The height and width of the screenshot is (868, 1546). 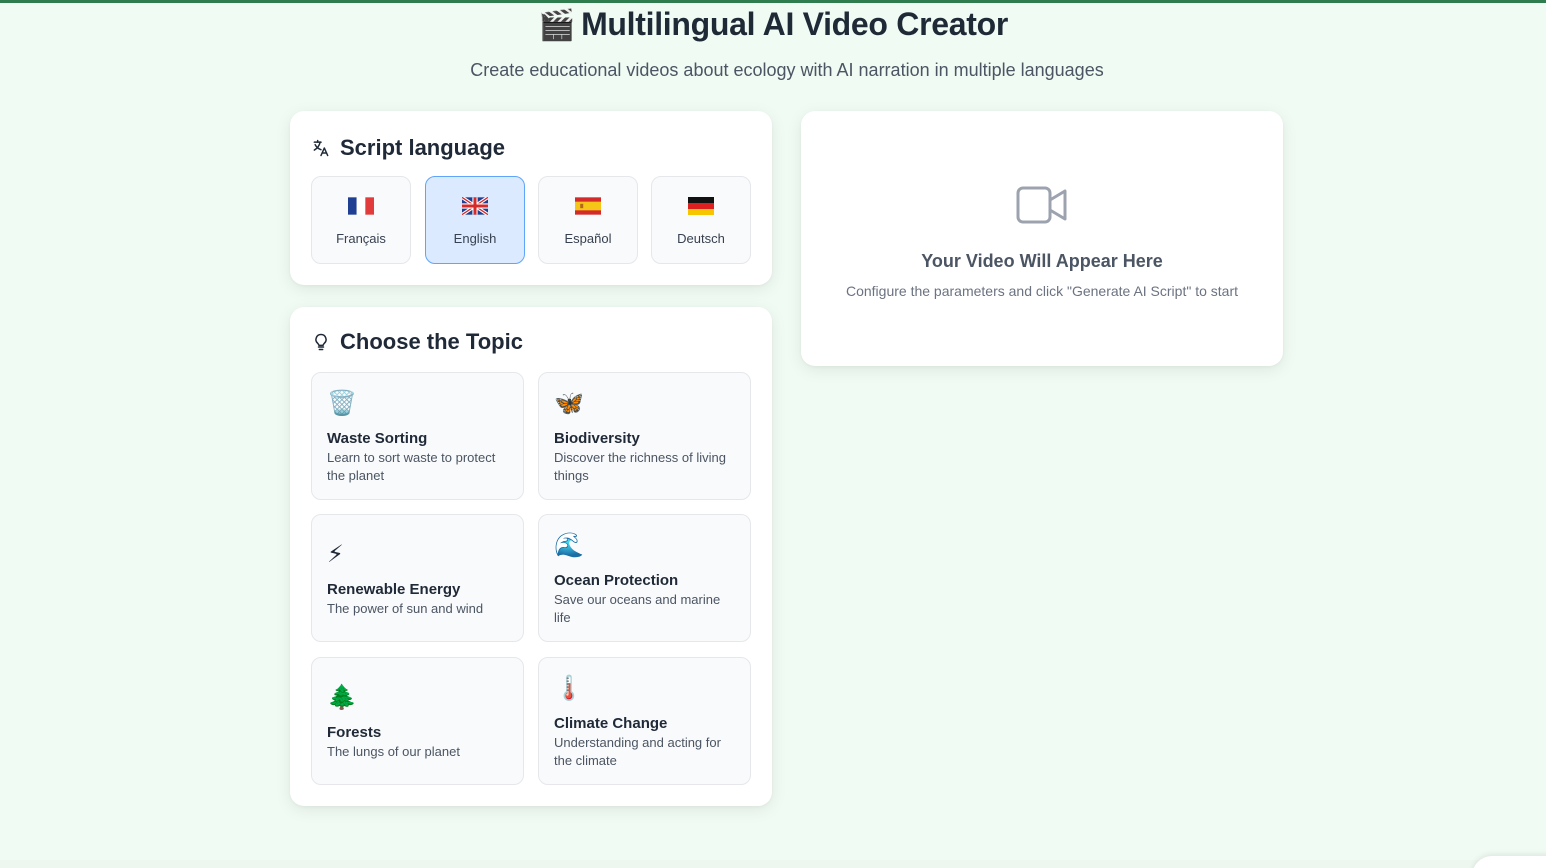 I want to click on video-placeholder-title: Your Video Will Appear Here, so click(x=1042, y=261).